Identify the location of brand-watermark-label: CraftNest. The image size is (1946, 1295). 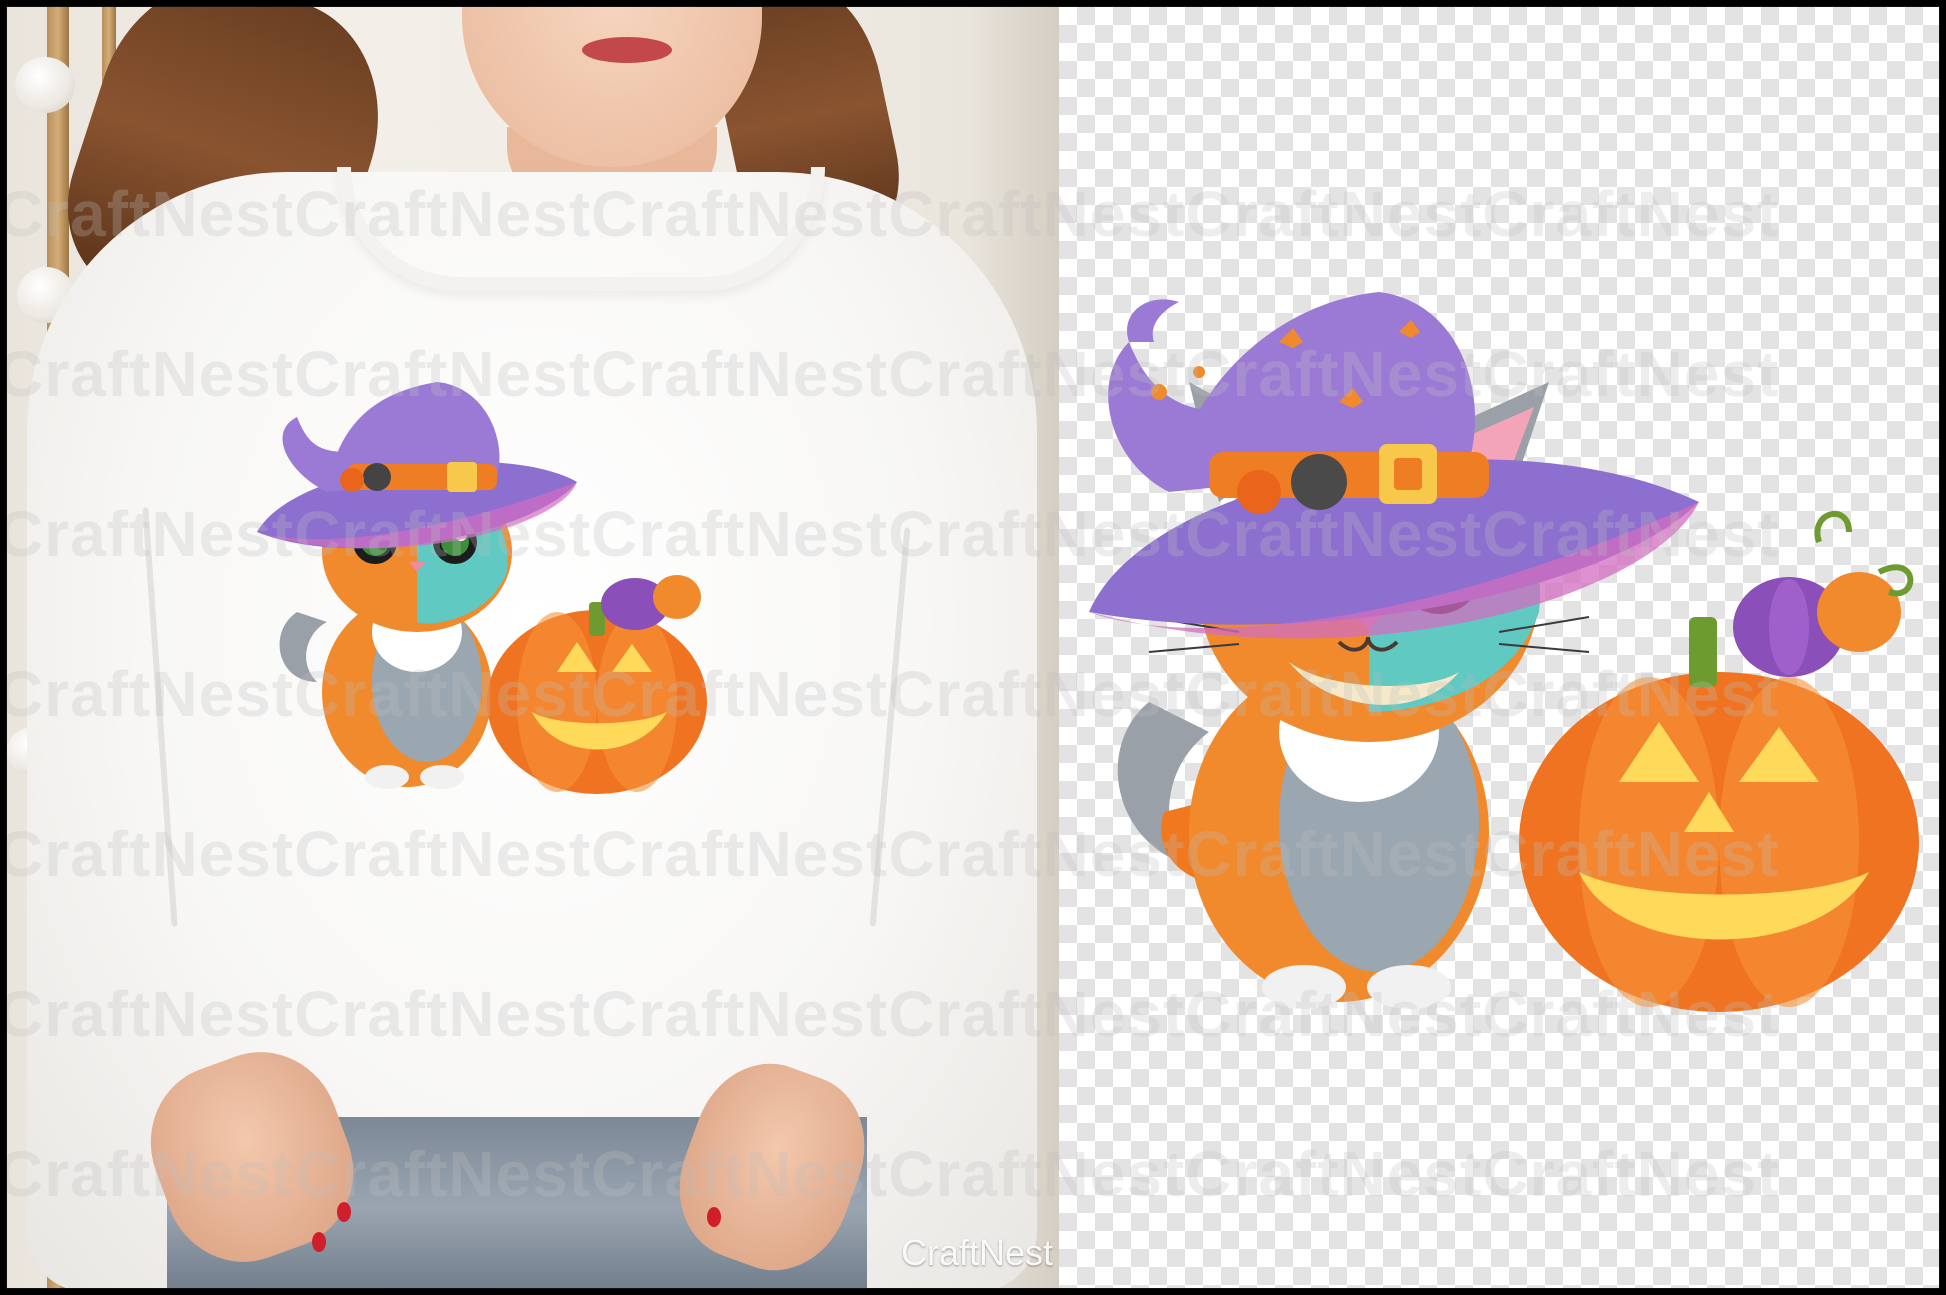
(976, 1252).